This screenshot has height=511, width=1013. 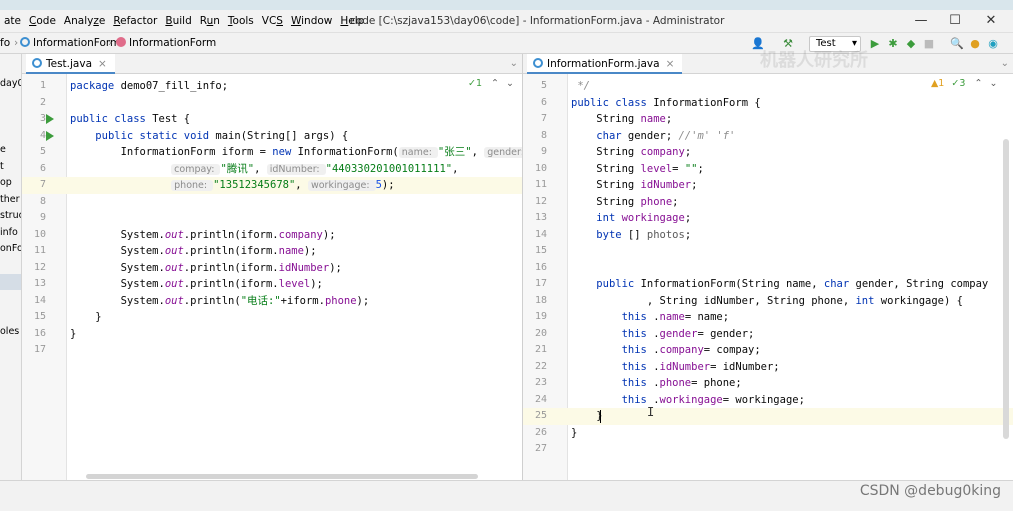 I want to click on line-number: 4, so click(x=42, y=135).